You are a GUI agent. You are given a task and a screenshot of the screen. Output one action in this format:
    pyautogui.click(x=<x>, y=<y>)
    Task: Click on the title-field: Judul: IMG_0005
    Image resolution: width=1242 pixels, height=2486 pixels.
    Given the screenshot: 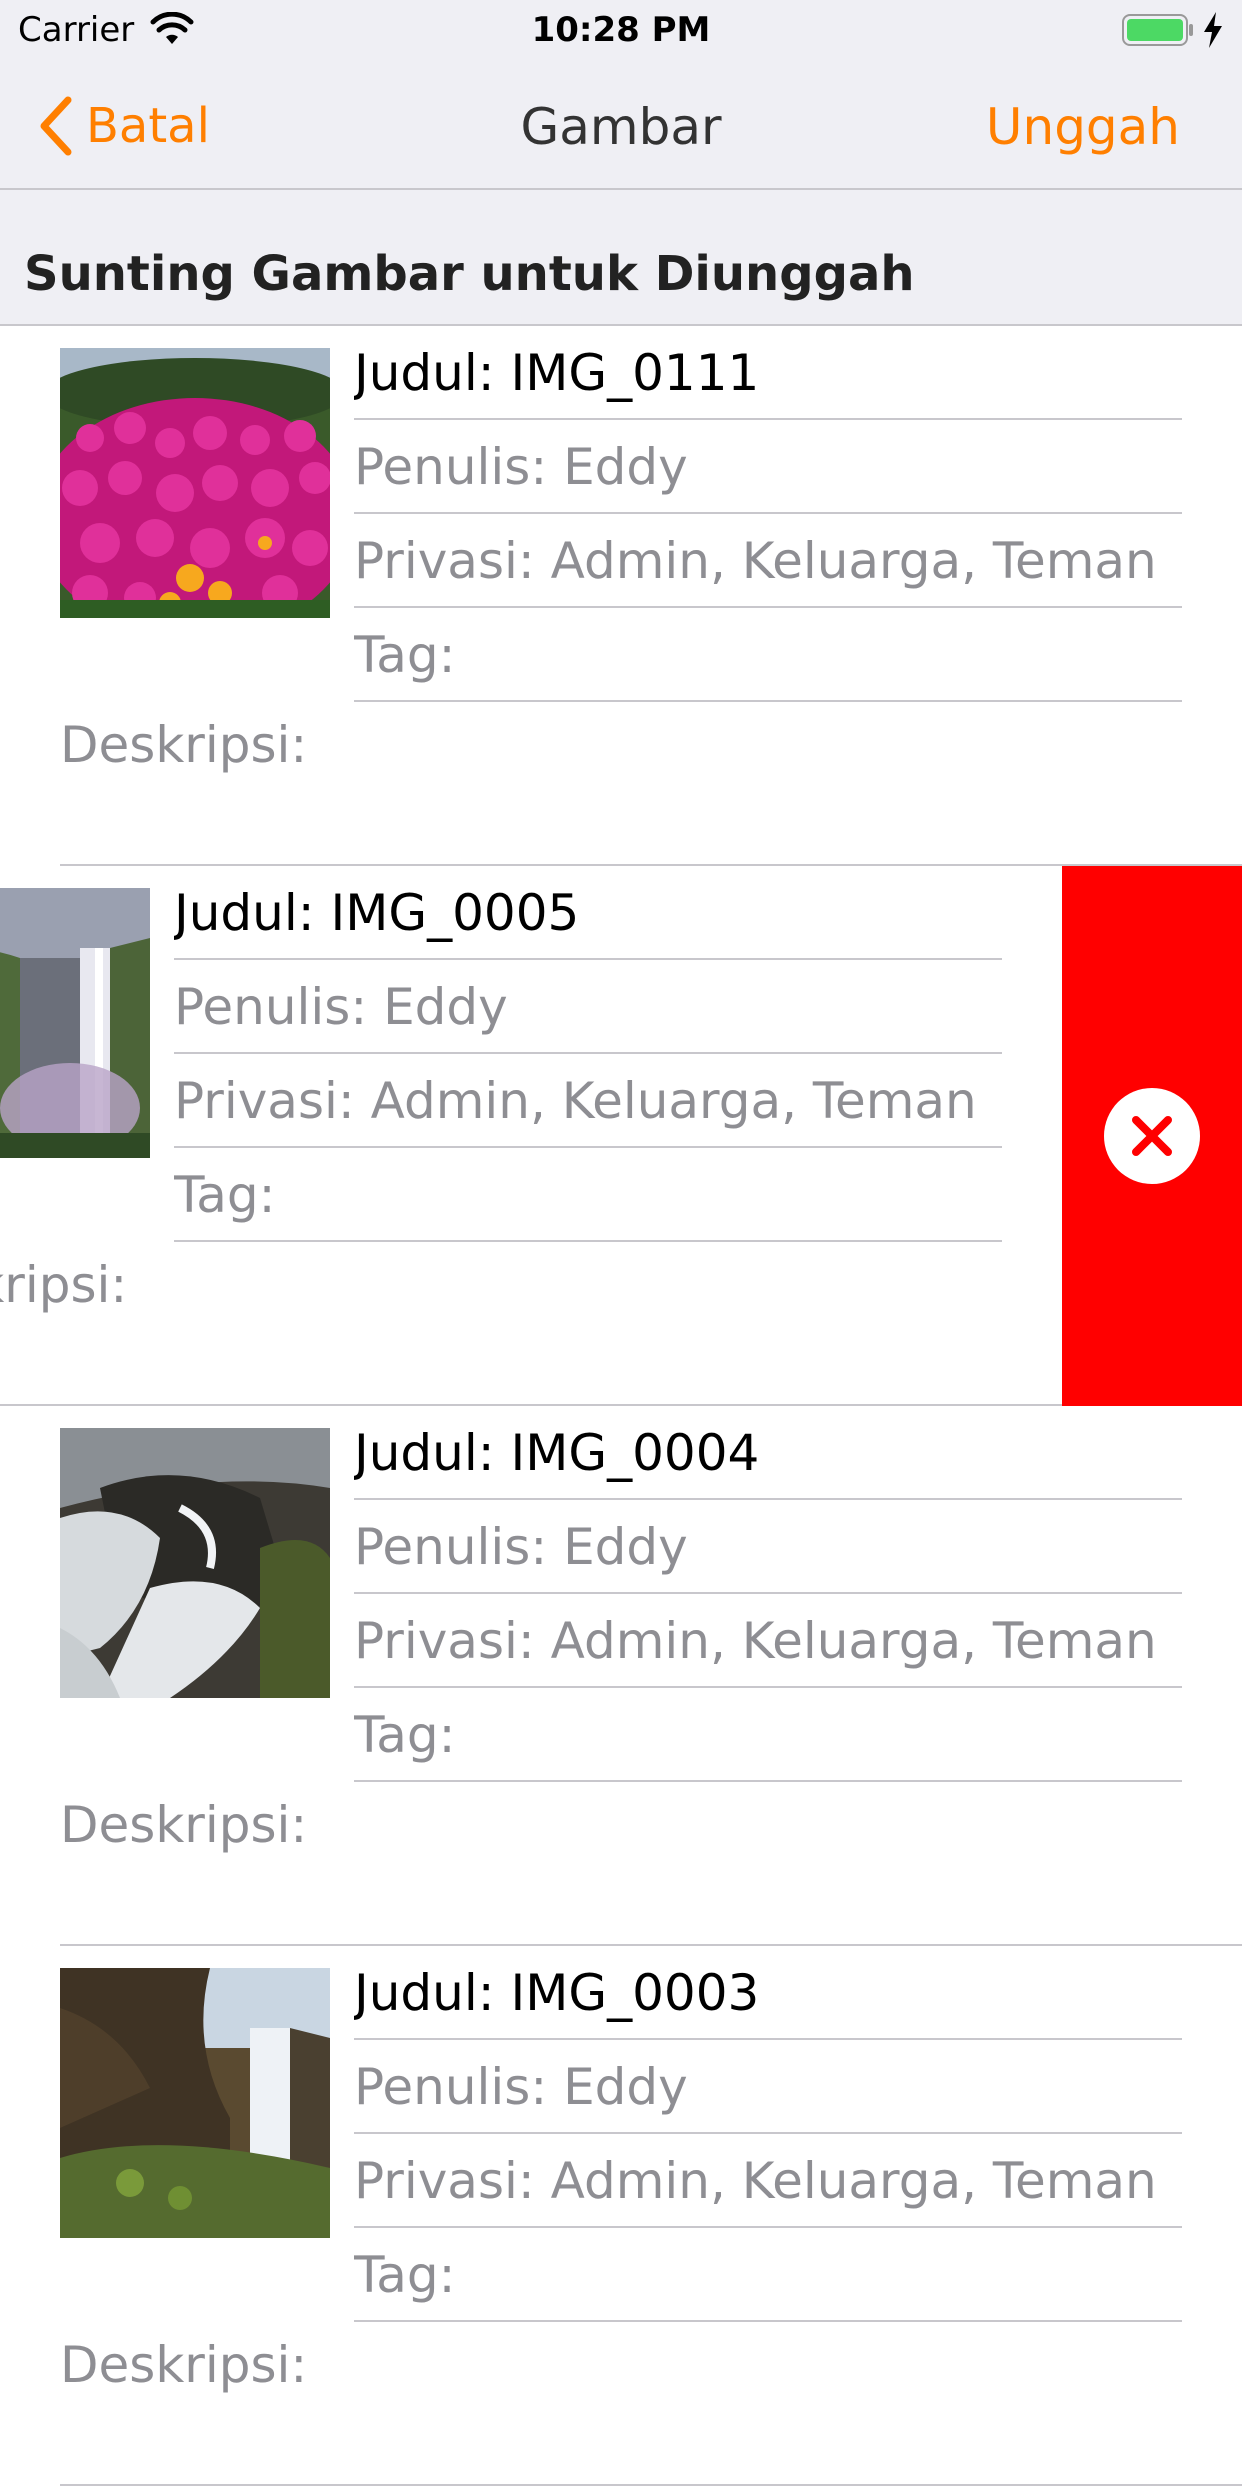 What is the action you would take?
    pyautogui.click(x=588, y=913)
    